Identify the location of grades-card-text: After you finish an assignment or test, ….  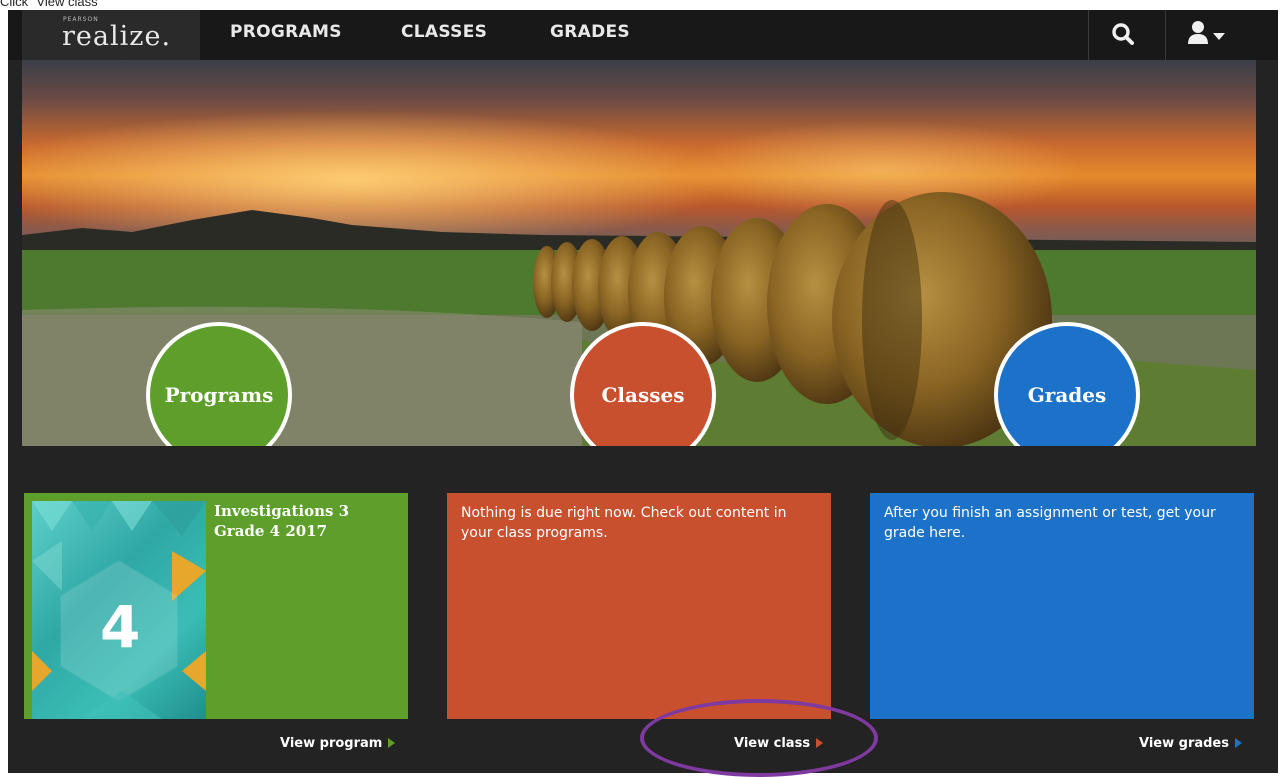
(1050, 523).